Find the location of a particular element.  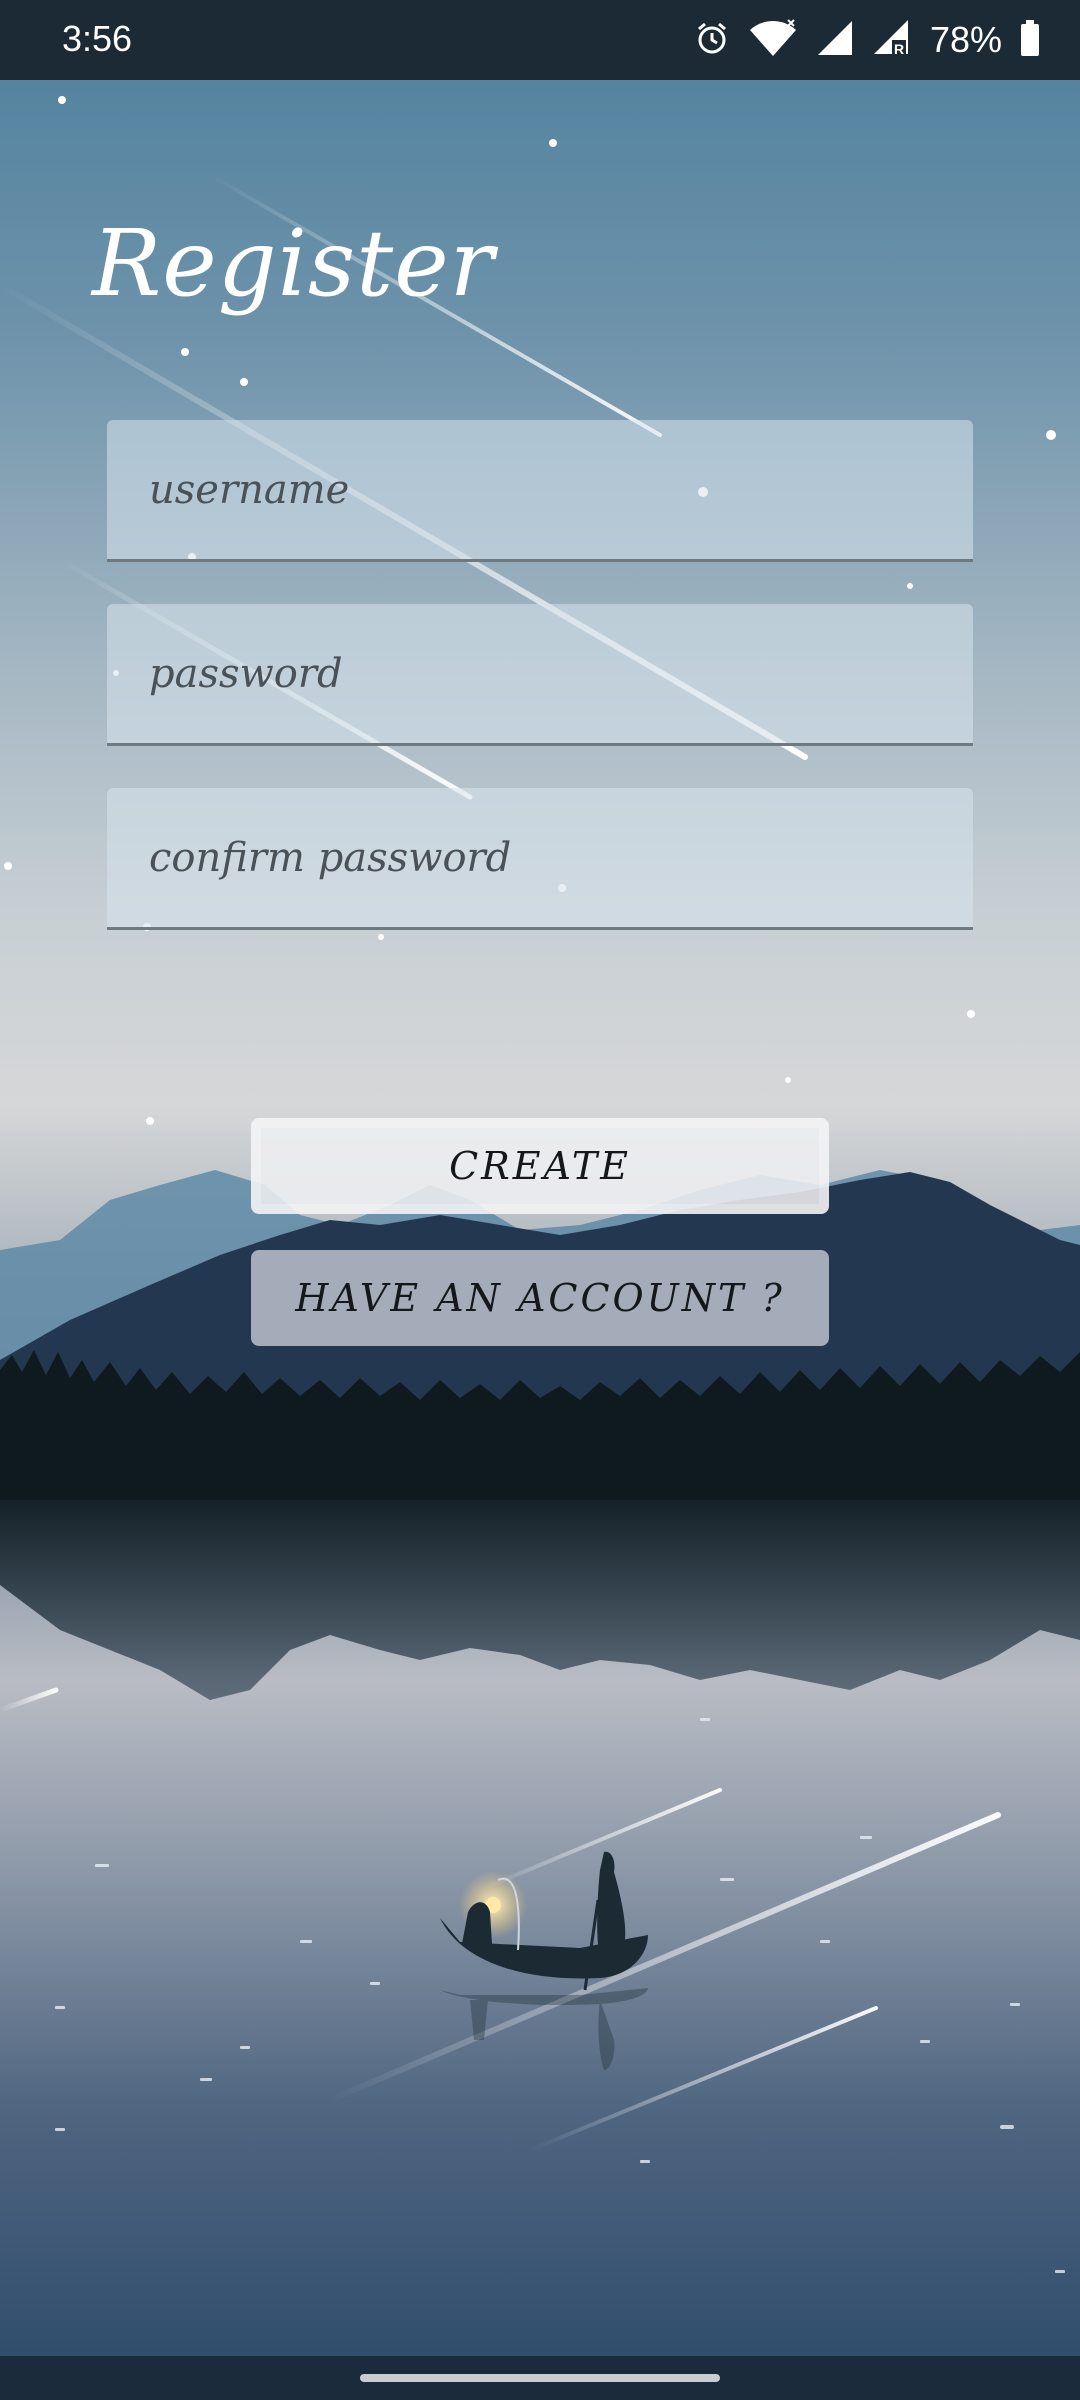

lake-reflection is located at coordinates (540, 1597).